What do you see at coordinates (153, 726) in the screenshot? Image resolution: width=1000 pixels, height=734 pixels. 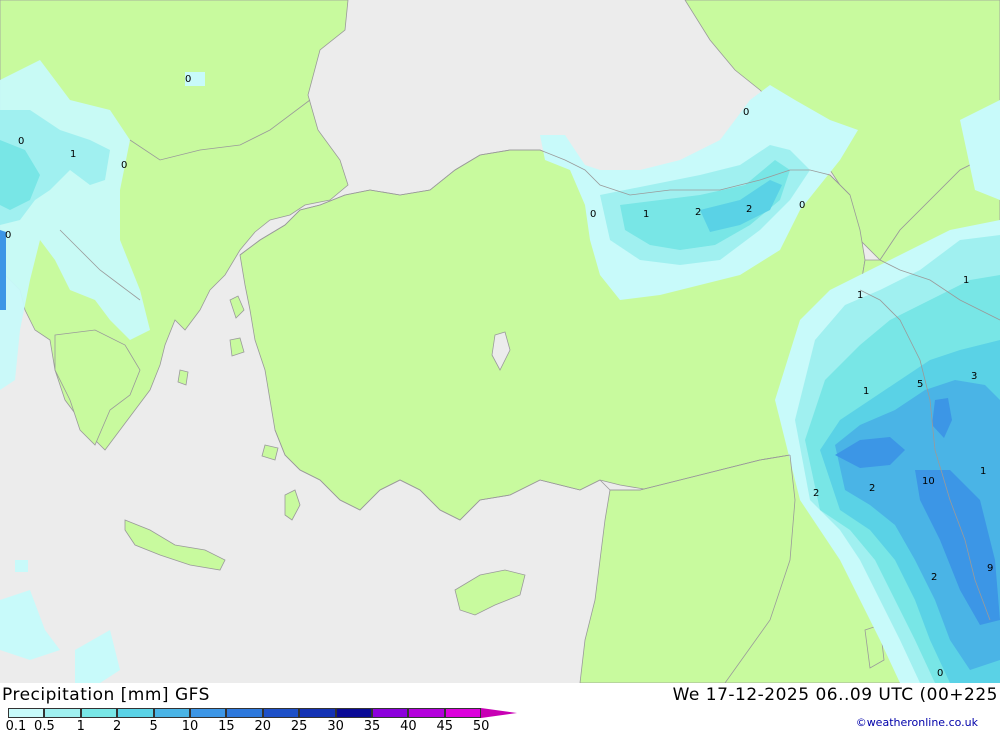 I see `color-scale-tick: 5` at bounding box center [153, 726].